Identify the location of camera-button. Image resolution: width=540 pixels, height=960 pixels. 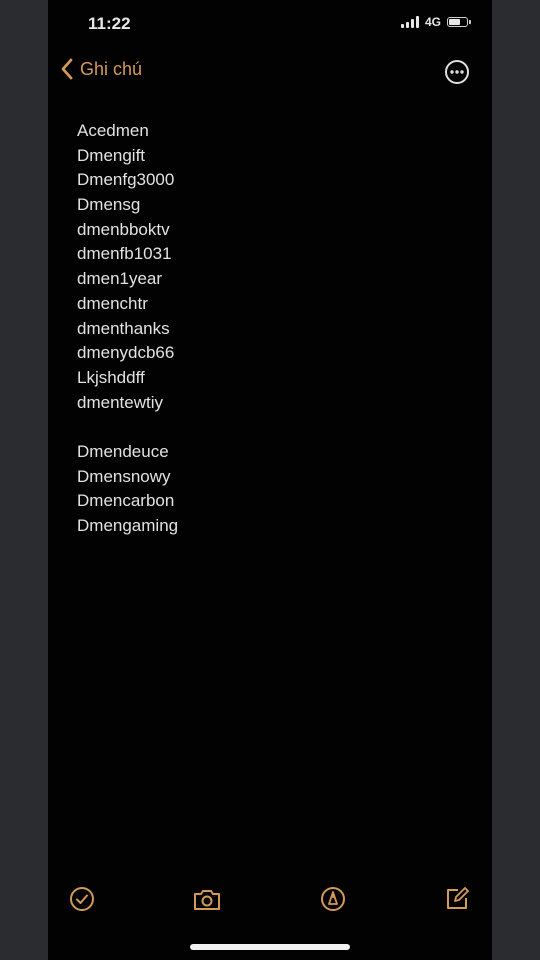
(207, 902).